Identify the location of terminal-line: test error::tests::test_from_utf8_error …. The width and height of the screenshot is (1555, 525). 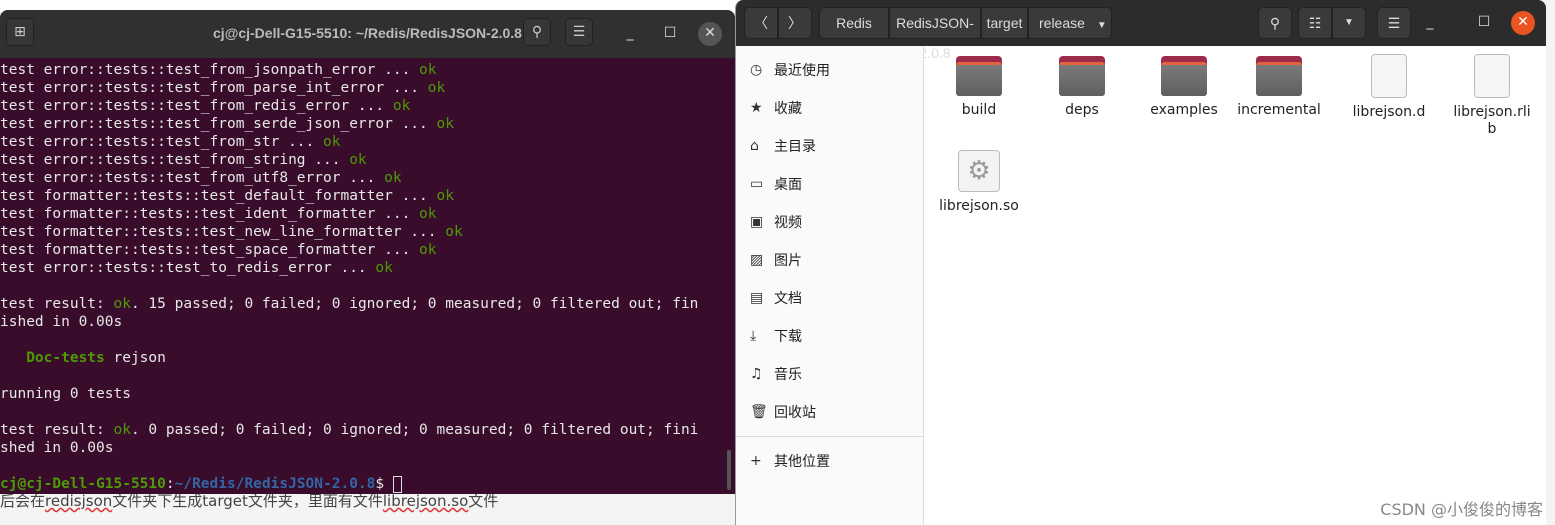
(201, 178).